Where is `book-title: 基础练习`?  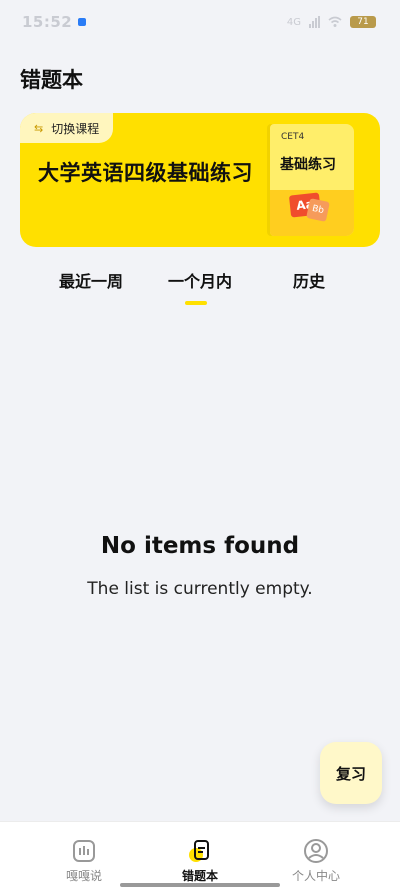
book-title: 基础练习 is located at coordinates (308, 165).